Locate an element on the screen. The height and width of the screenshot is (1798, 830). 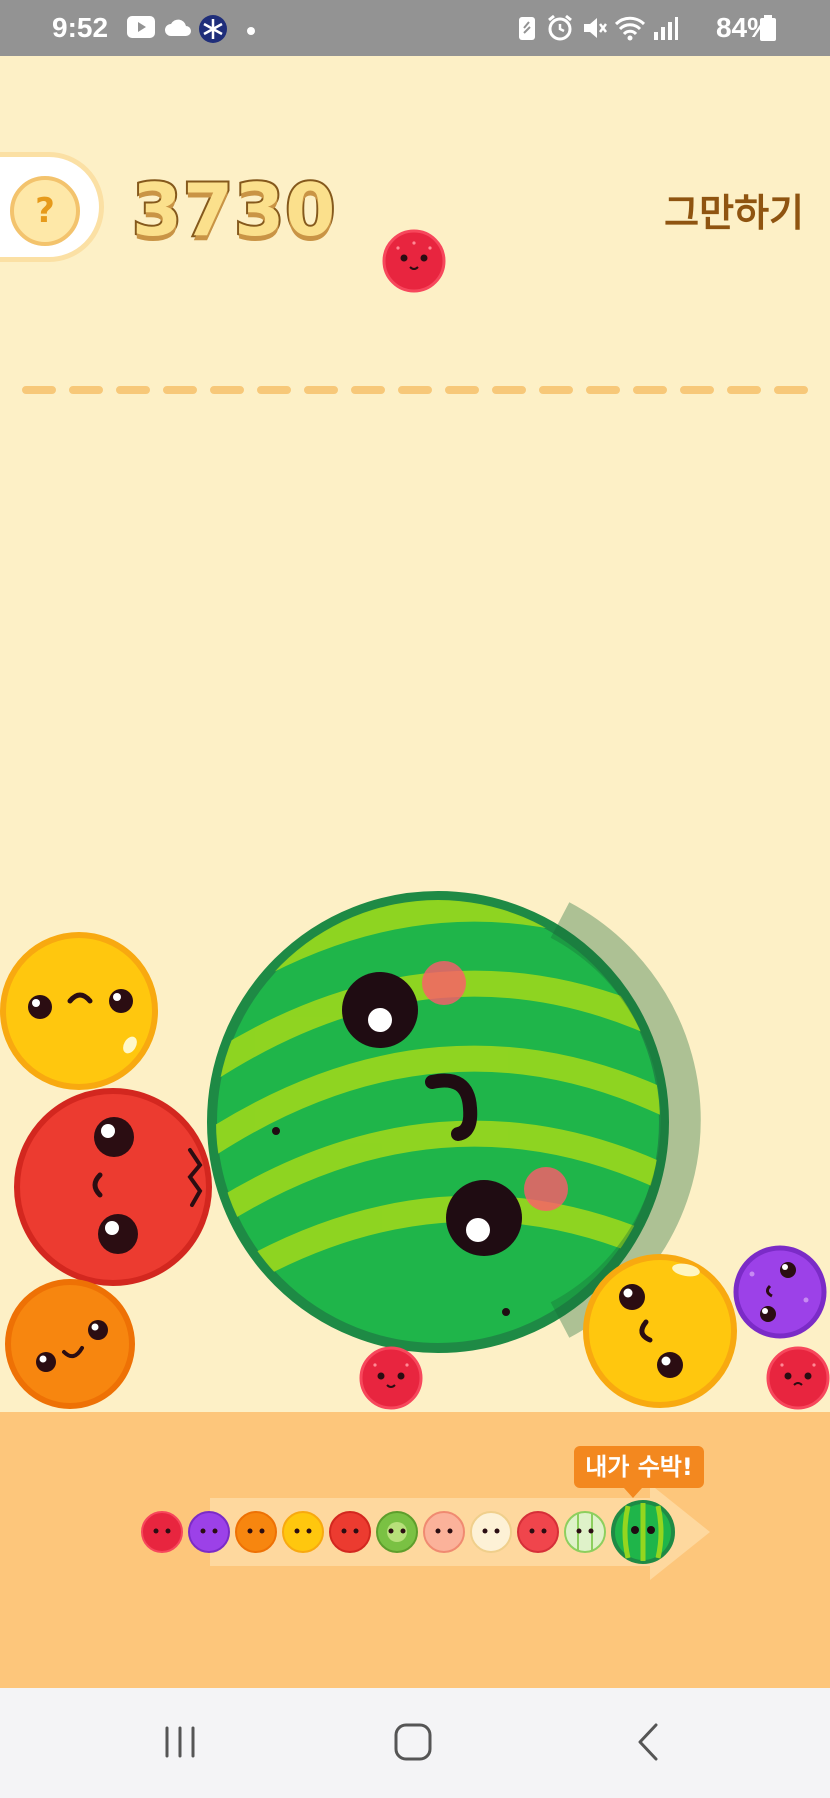
evo-grape-icon is located at coordinates (209, 1532).